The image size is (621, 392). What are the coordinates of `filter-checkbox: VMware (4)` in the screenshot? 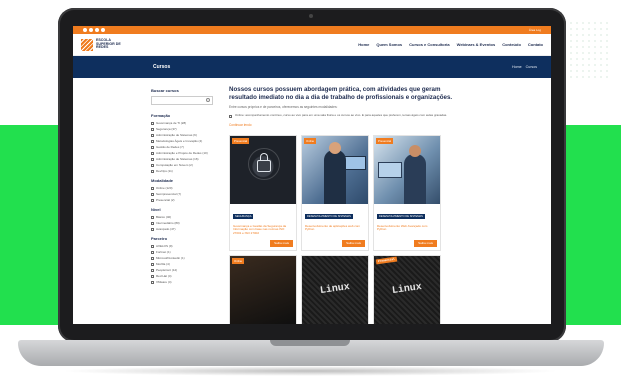 It's located at (187, 282).